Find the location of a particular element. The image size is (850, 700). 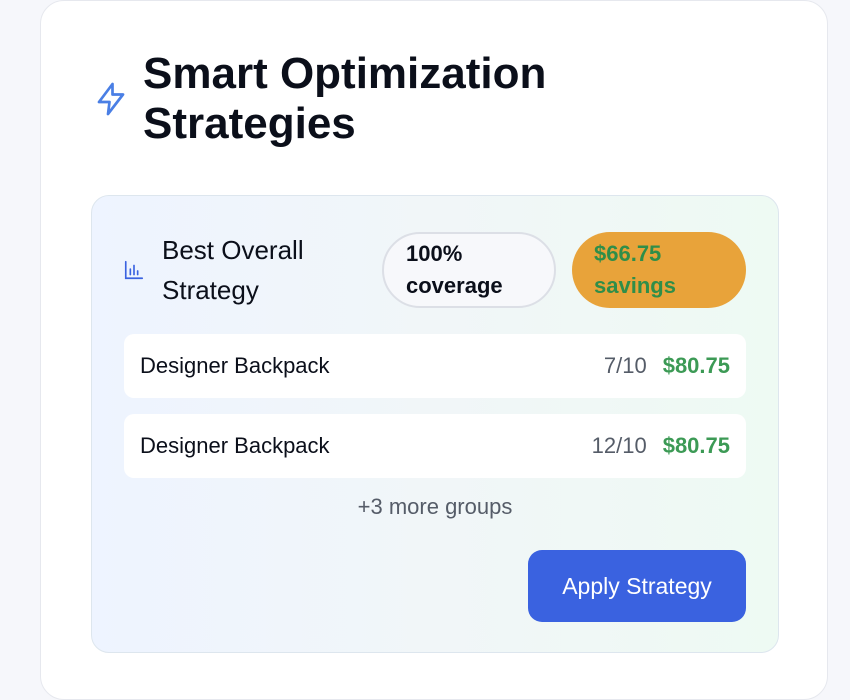

bar-chart-icon is located at coordinates (134, 270).